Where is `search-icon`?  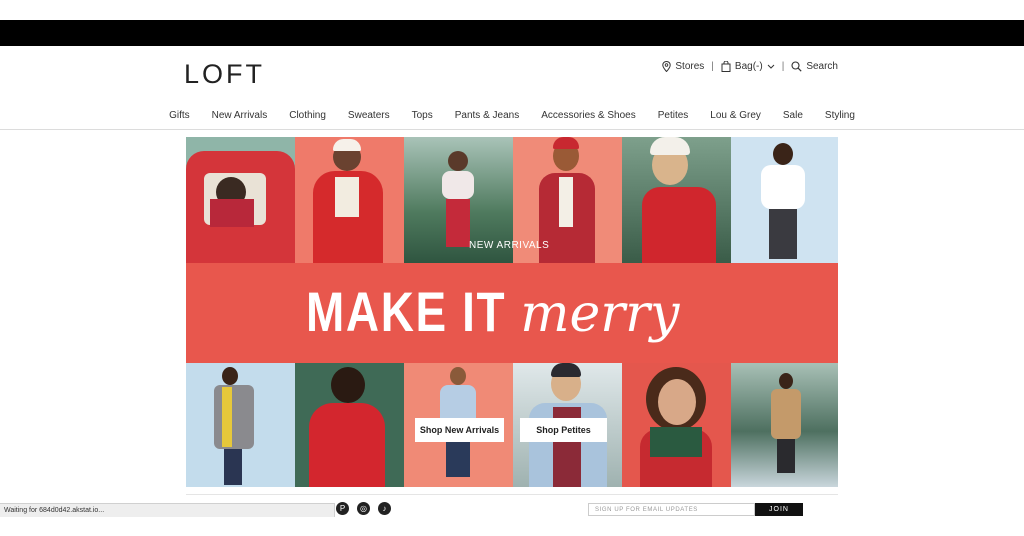 search-icon is located at coordinates (796, 66).